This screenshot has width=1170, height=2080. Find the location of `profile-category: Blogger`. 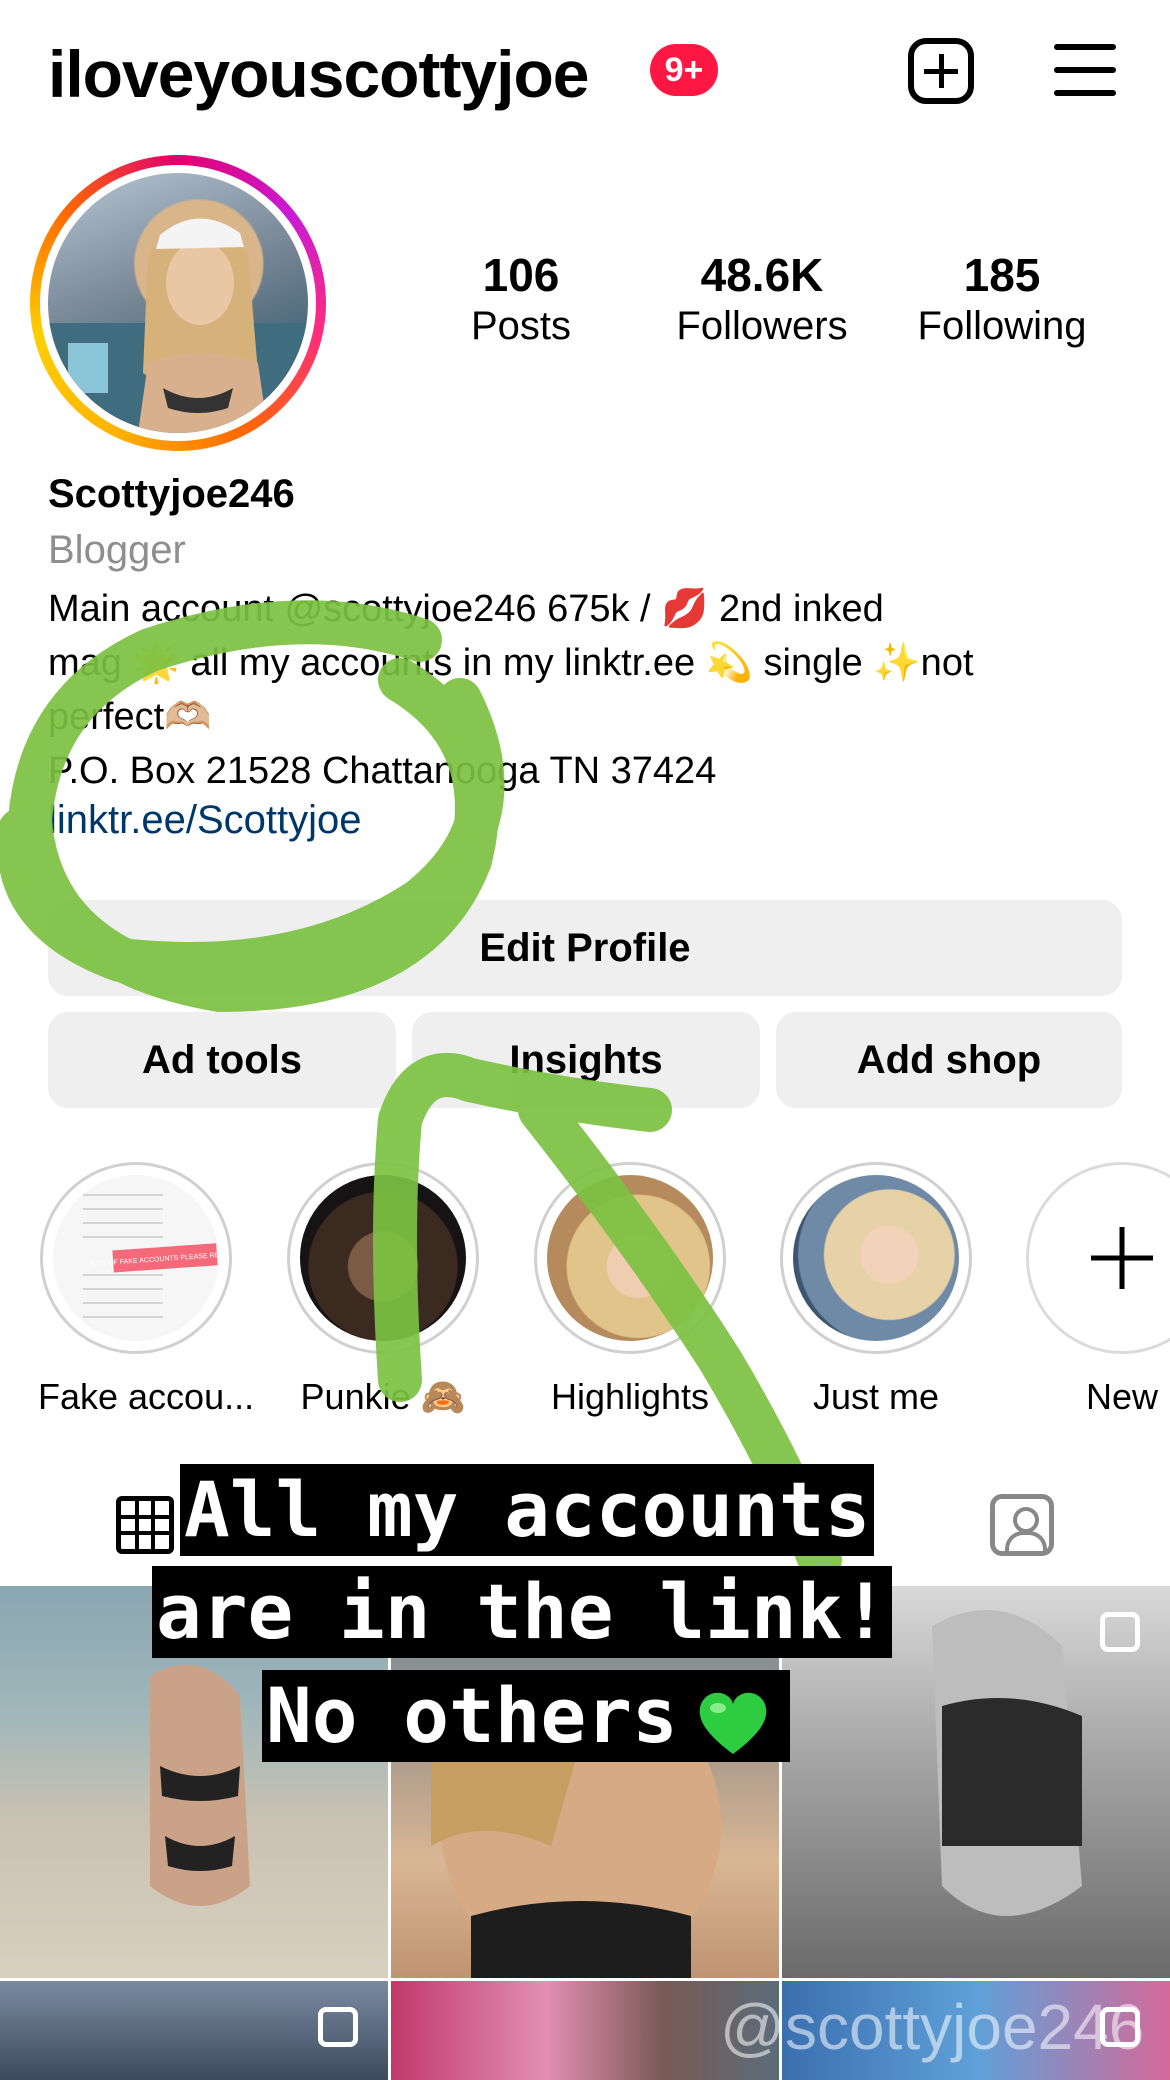

profile-category: Blogger is located at coordinates (117, 550).